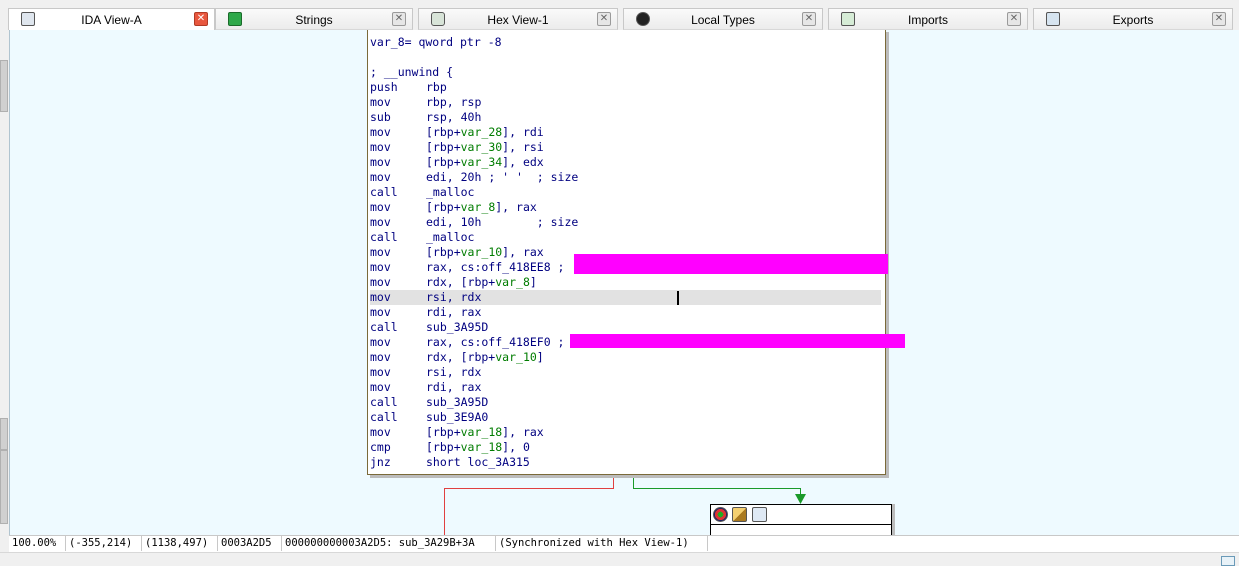 The width and height of the screenshot is (1239, 566). I want to click on operand-text: rsp, 40h, so click(454, 117).